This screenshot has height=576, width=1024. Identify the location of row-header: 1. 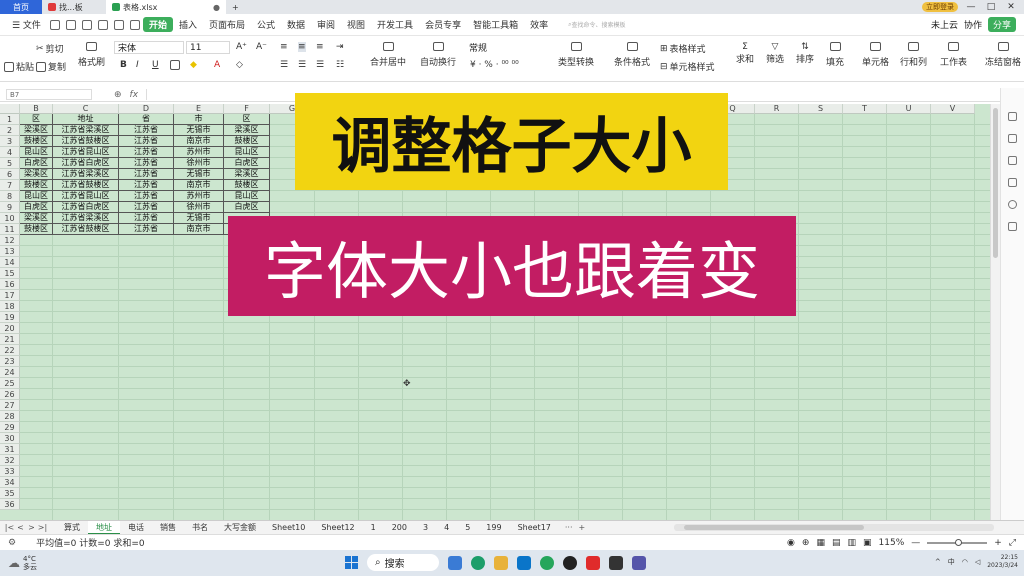
(10, 119).